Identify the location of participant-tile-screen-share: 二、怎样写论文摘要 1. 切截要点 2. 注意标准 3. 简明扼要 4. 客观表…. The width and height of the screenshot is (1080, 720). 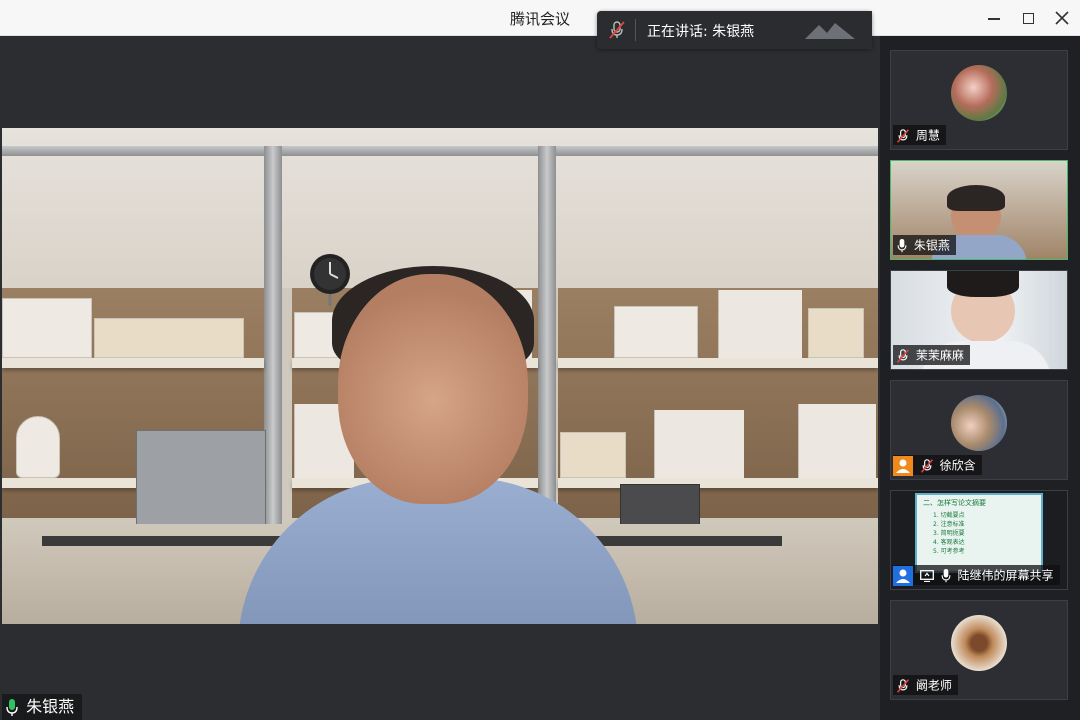
(979, 540).